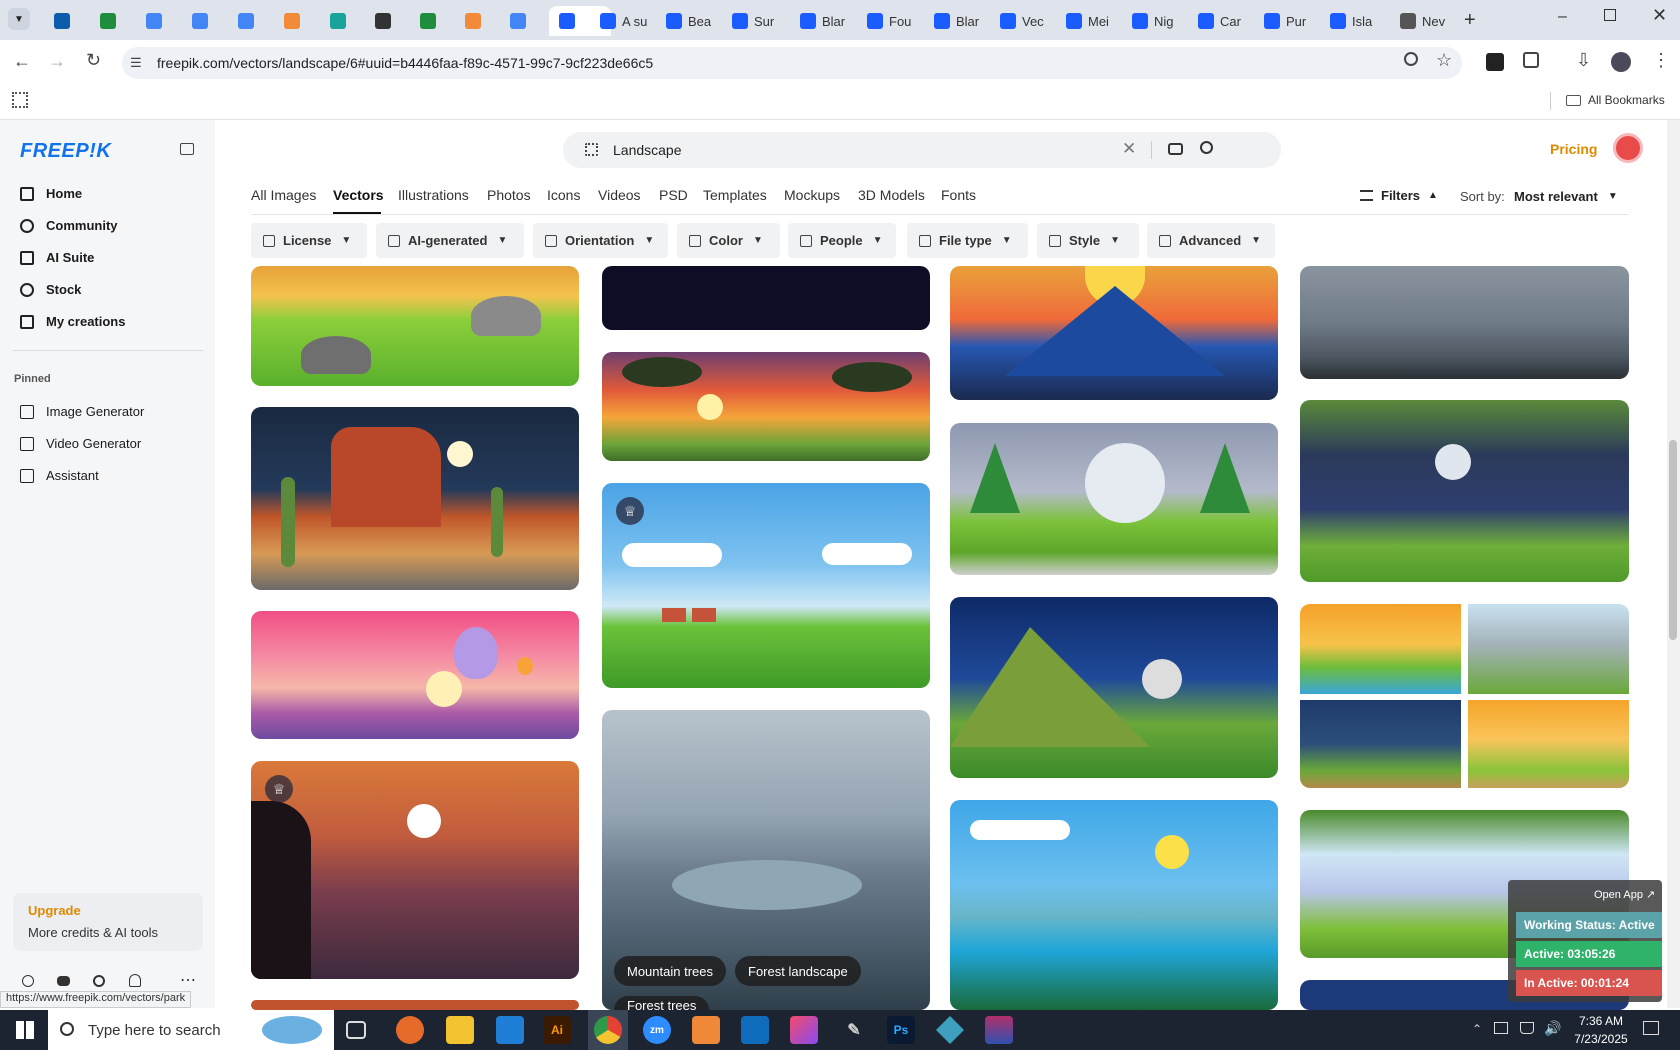 Image resolution: width=1680 pixels, height=1050 pixels. I want to click on filter-chip-people: People ▼, so click(842, 240).